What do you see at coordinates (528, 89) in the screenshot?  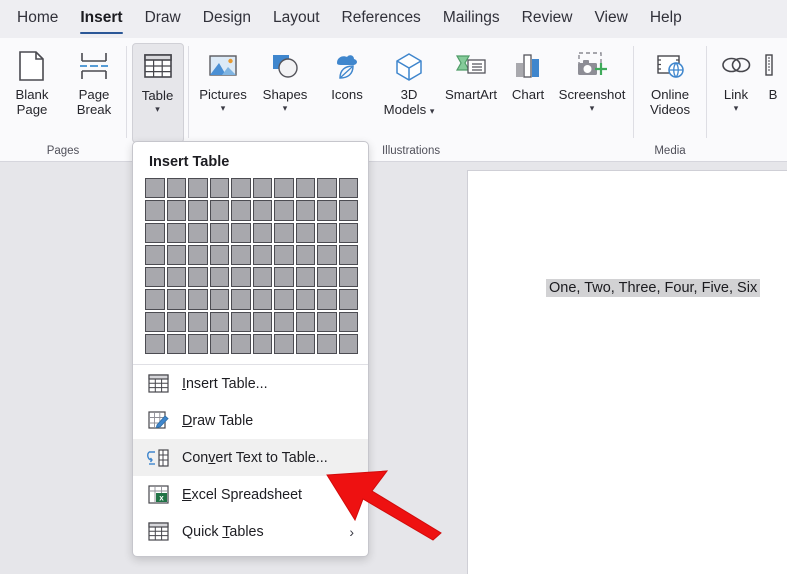 I see `chart-button: Chart` at bounding box center [528, 89].